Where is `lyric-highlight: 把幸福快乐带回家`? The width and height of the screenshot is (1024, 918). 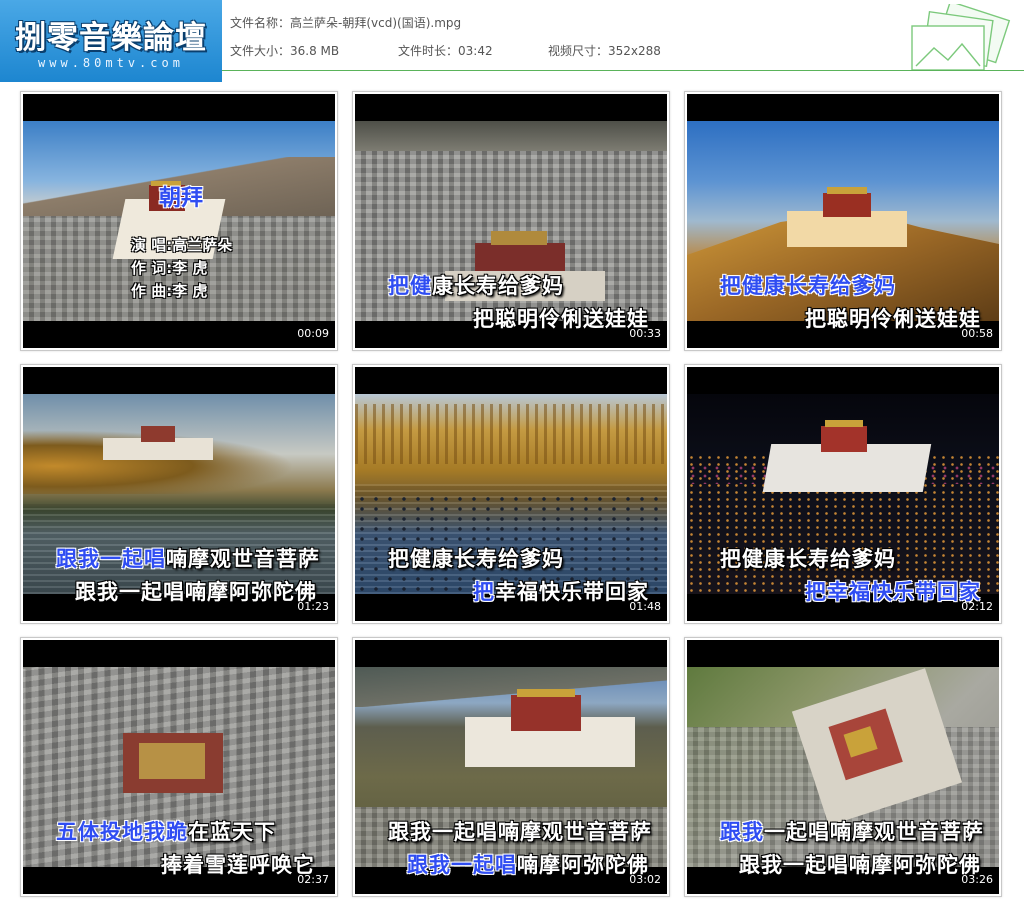 lyric-highlight: 把幸福快乐带回家 is located at coordinates (893, 592).